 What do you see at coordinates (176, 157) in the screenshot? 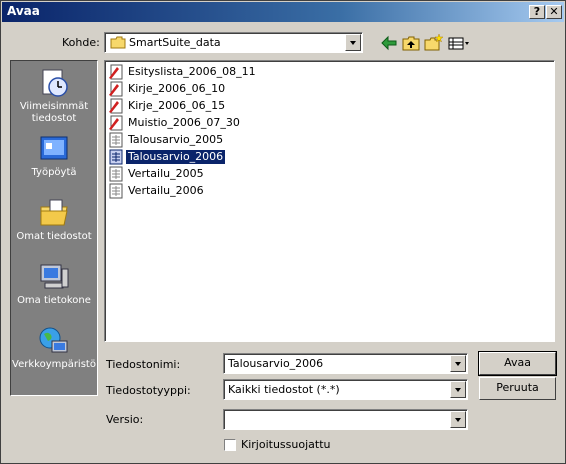
I see `file-name: Talousarvio_2006` at bounding box center [176, 157].